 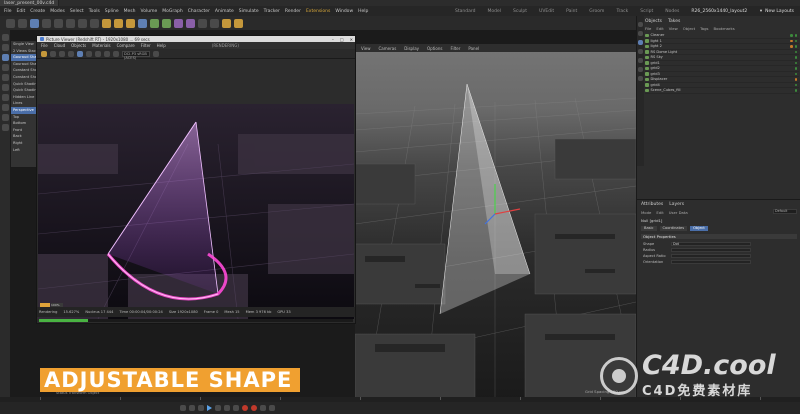 What do you see at coordinates (5, 57) in the screenshot?
I see `points-mode-icon` at bounding box center [5, 57].